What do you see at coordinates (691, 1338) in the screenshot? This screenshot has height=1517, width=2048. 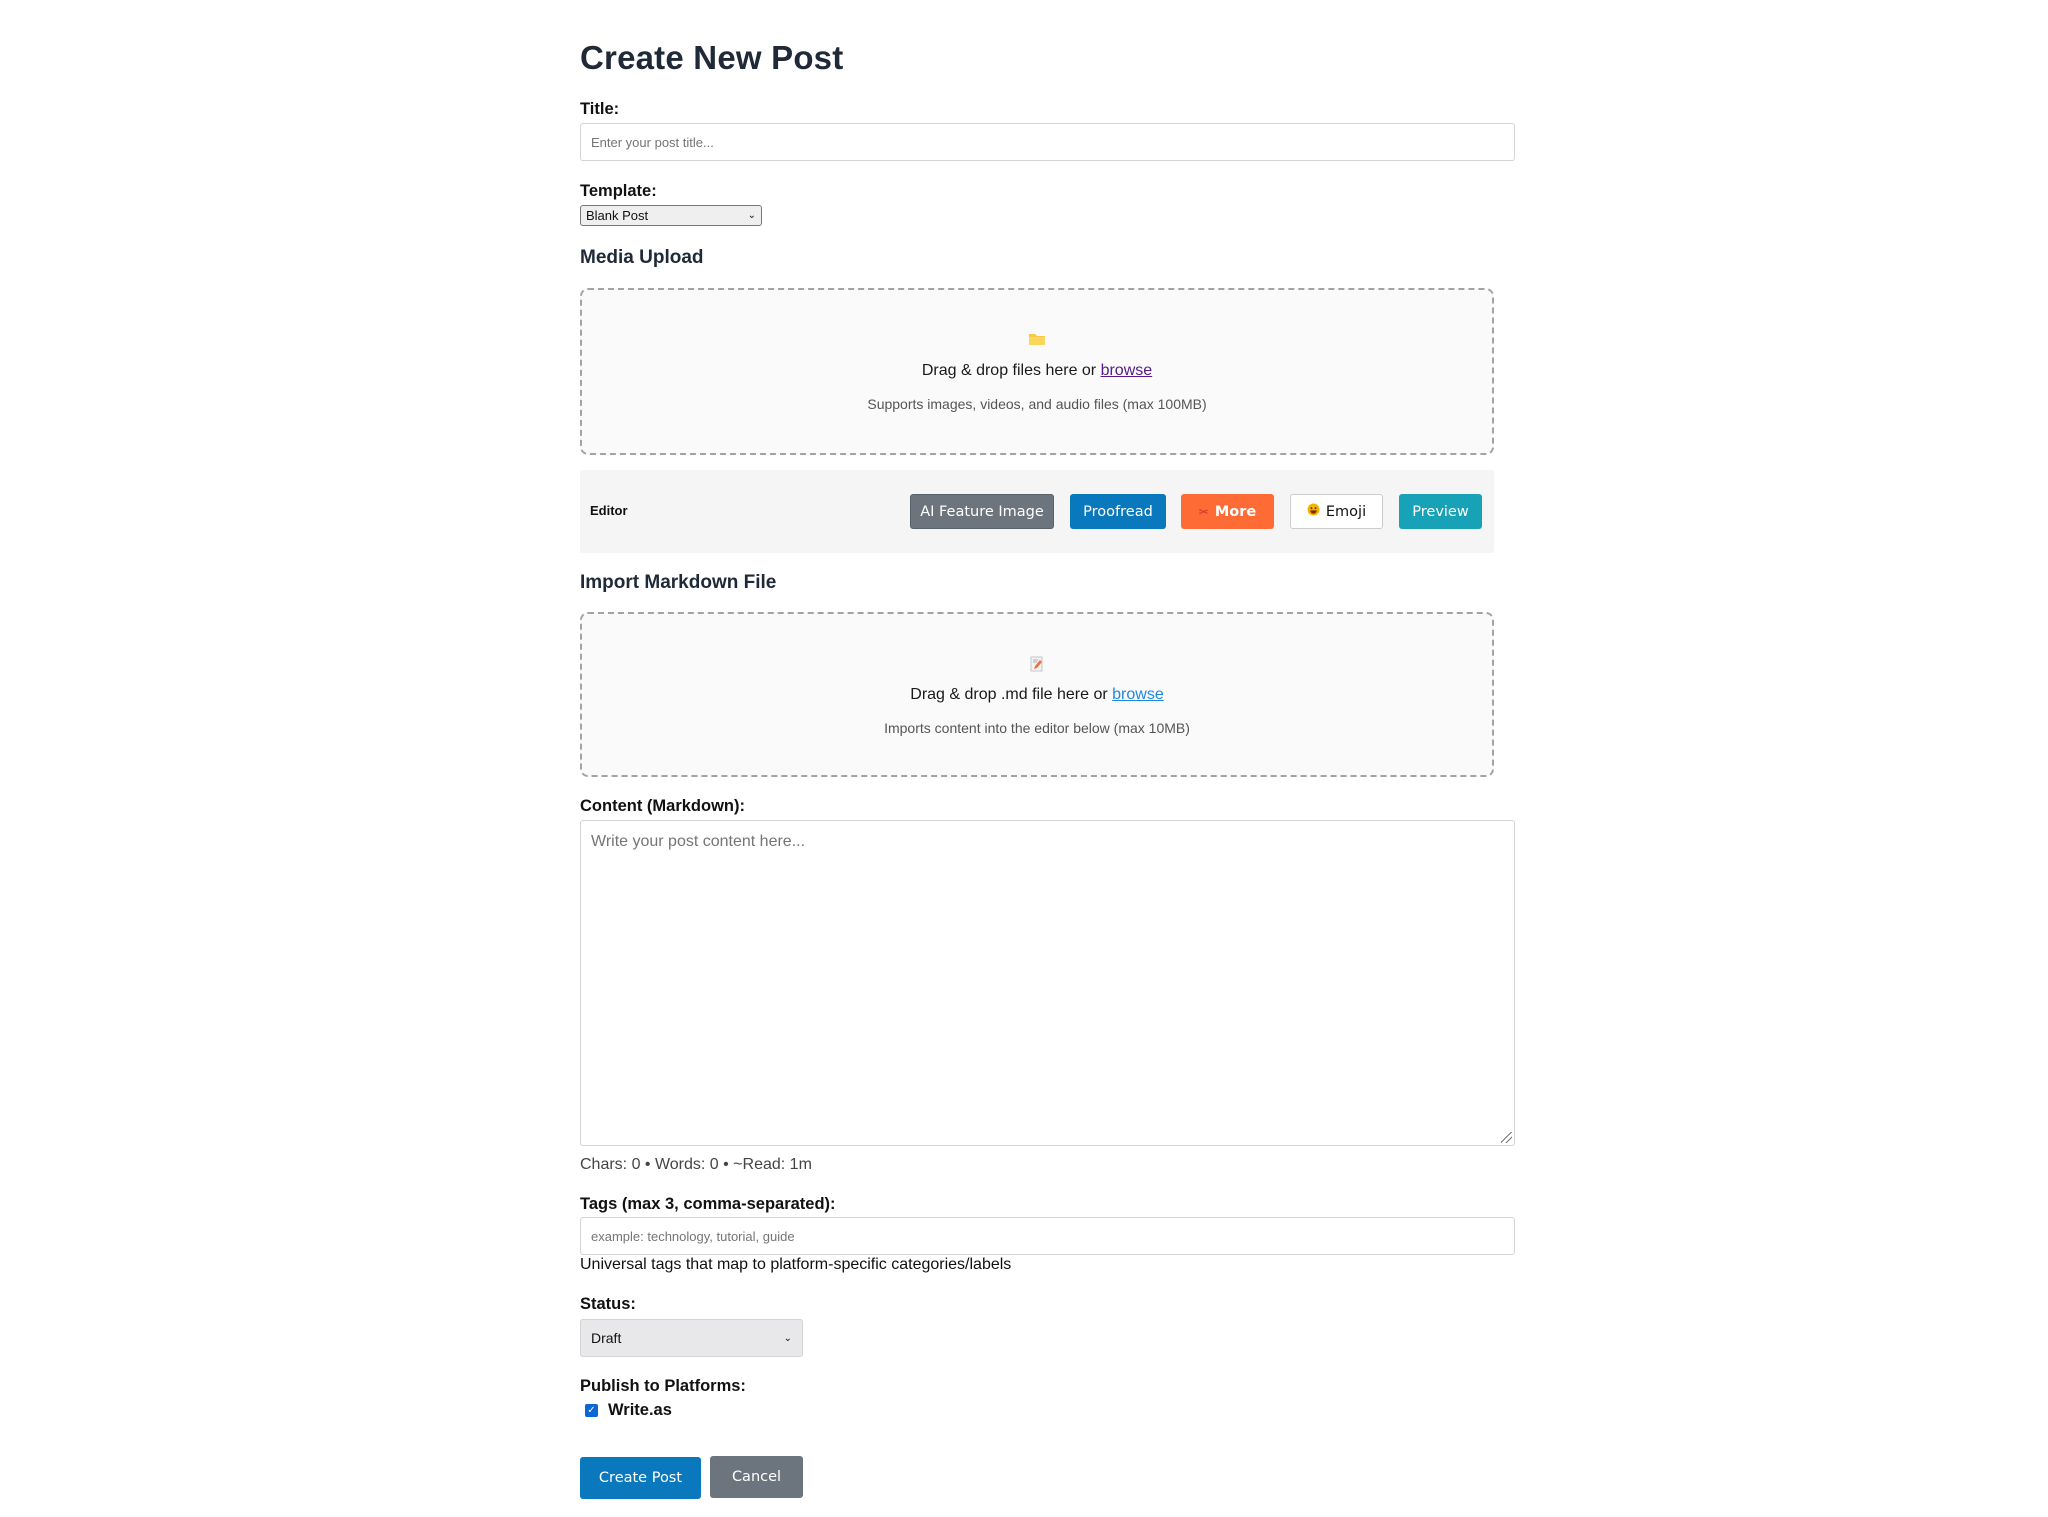 I see `status-select: Draft ⌄` at bounding box center [691, 1338].